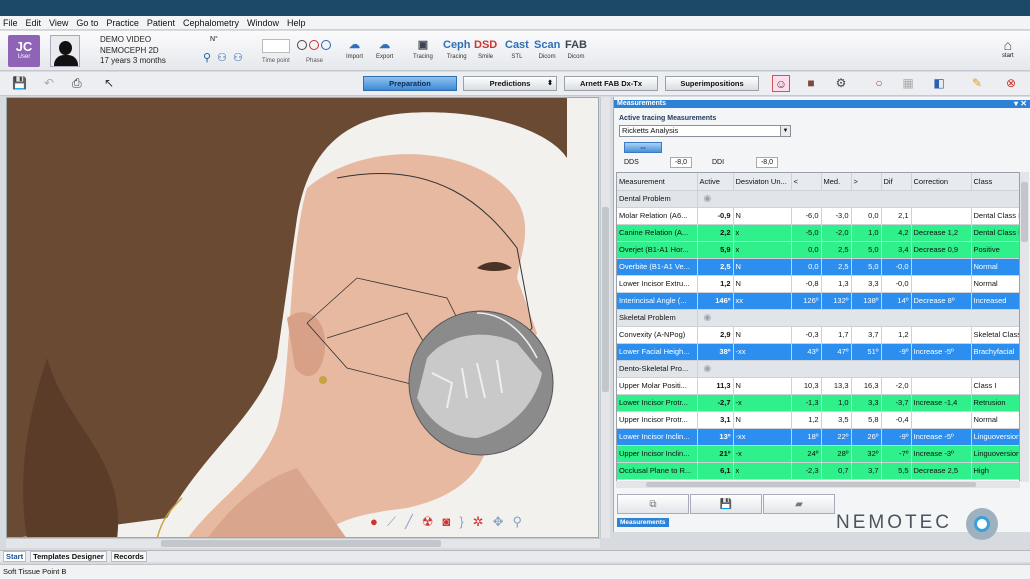 Image resolution: width=1030 pixels, height=579 pixels. What do you see at coordinates (410, 83) in the screenshot?
I see `preparation-button: Preparation` at bounding box center [410, 83].